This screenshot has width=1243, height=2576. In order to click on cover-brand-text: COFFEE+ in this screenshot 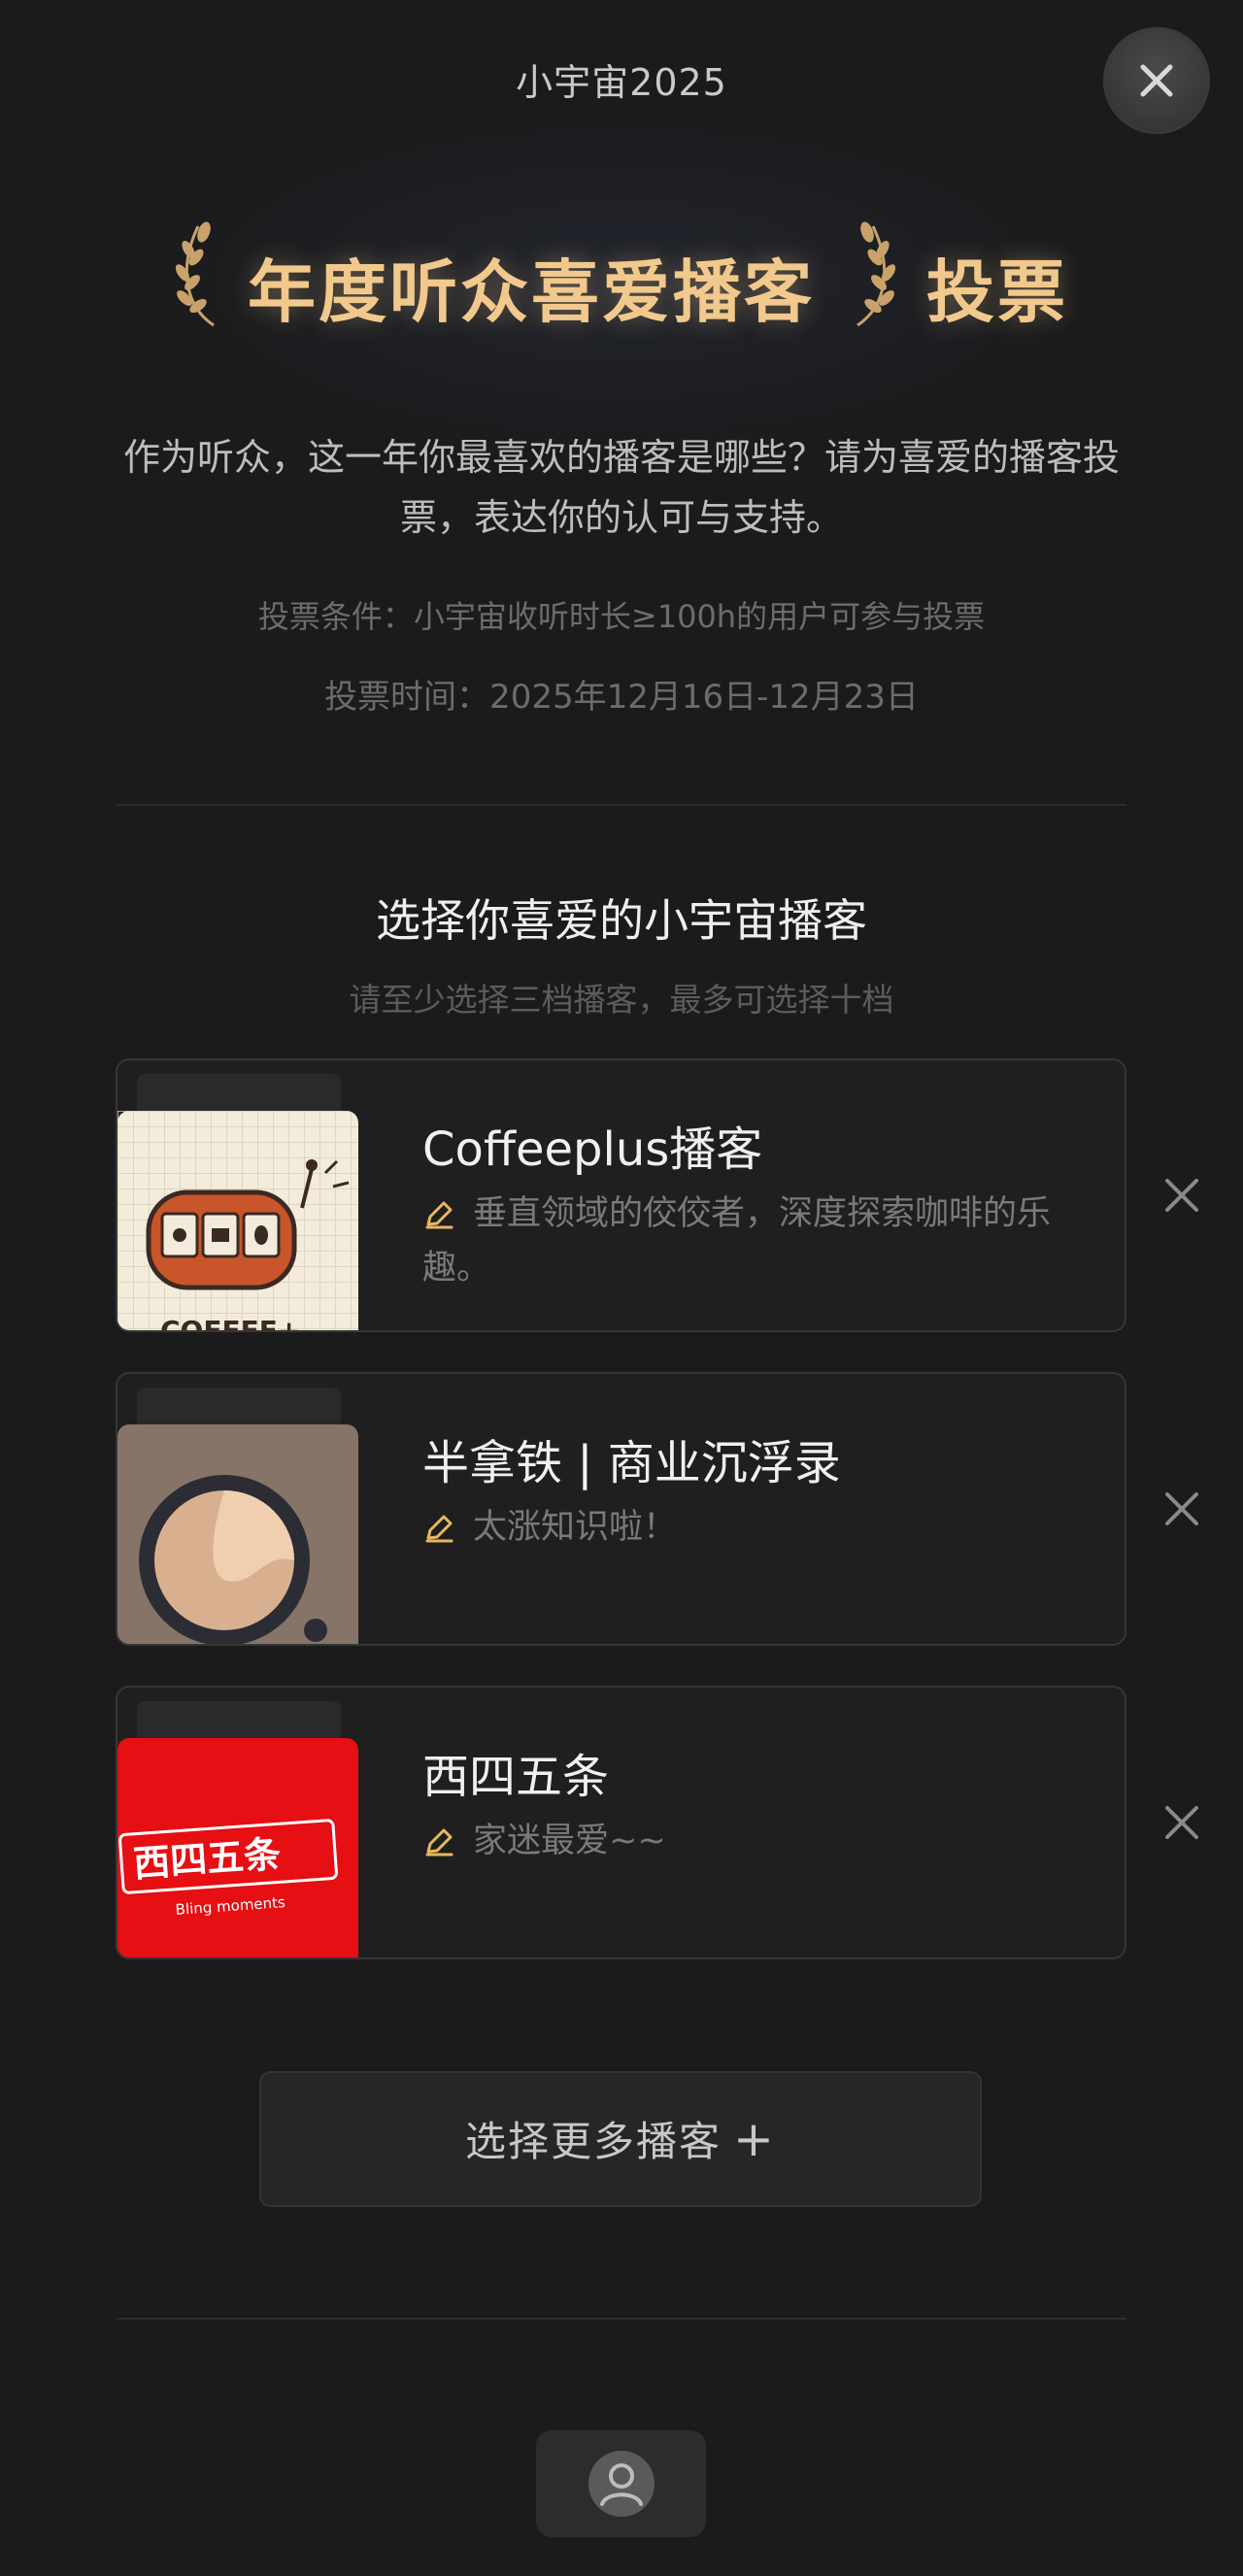, I will do `click(230, 1324)`.